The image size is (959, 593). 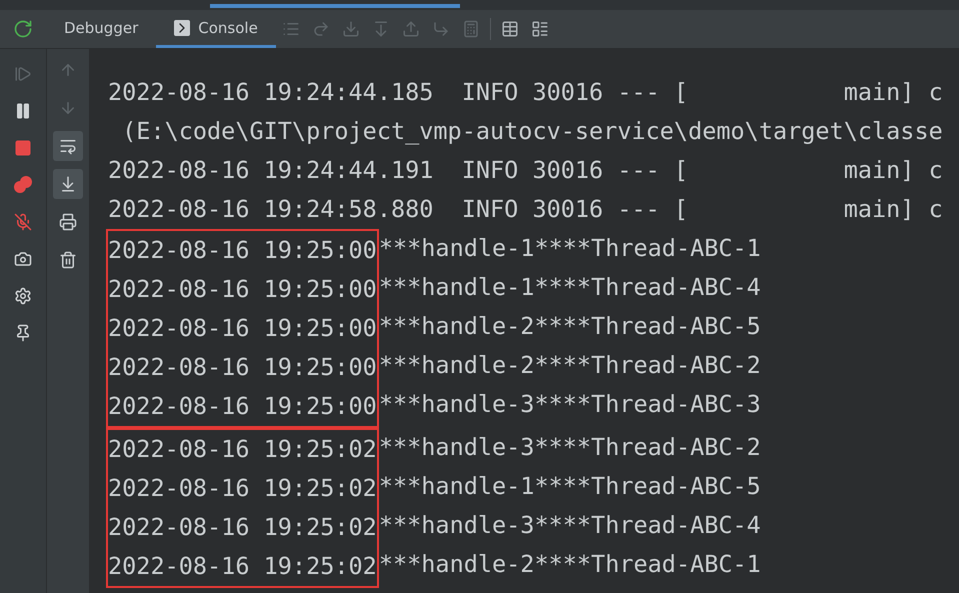 I want to click on rerun-icon, so click(x=23, y=29).